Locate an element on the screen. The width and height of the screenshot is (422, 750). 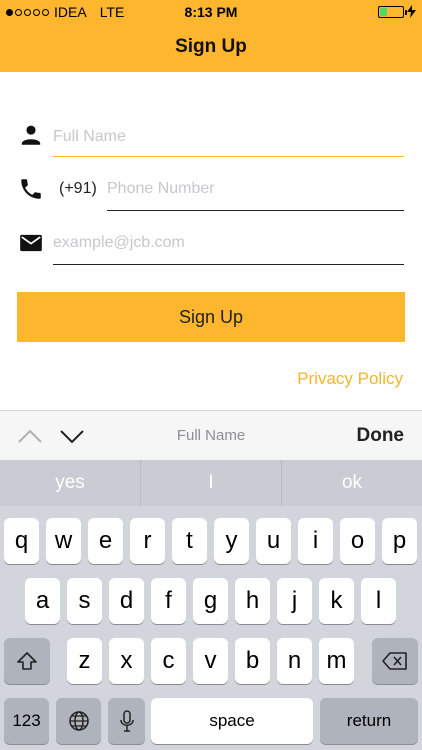
key-z: z is located at coordinates (84, 661).